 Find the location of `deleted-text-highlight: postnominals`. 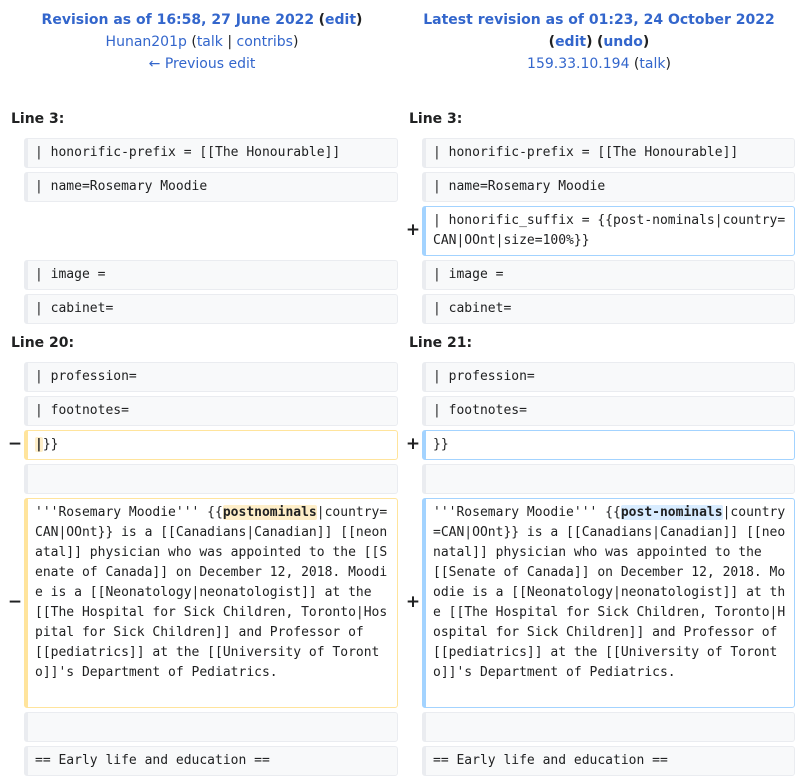

deleted-text-highlight: postnominals is located at coordinates (269, 512).